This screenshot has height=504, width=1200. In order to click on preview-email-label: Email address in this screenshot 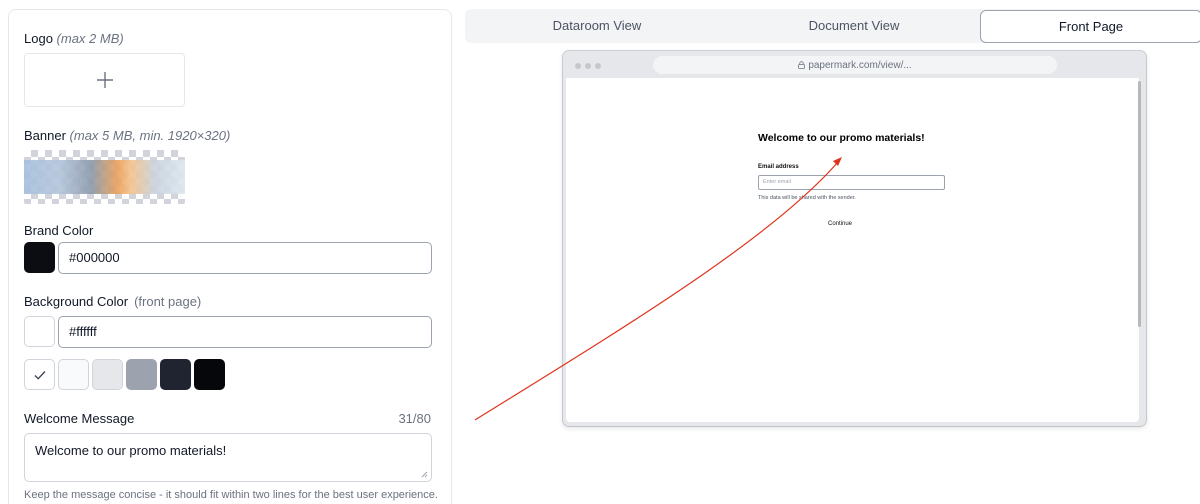, I will do `click(778, 167)`.